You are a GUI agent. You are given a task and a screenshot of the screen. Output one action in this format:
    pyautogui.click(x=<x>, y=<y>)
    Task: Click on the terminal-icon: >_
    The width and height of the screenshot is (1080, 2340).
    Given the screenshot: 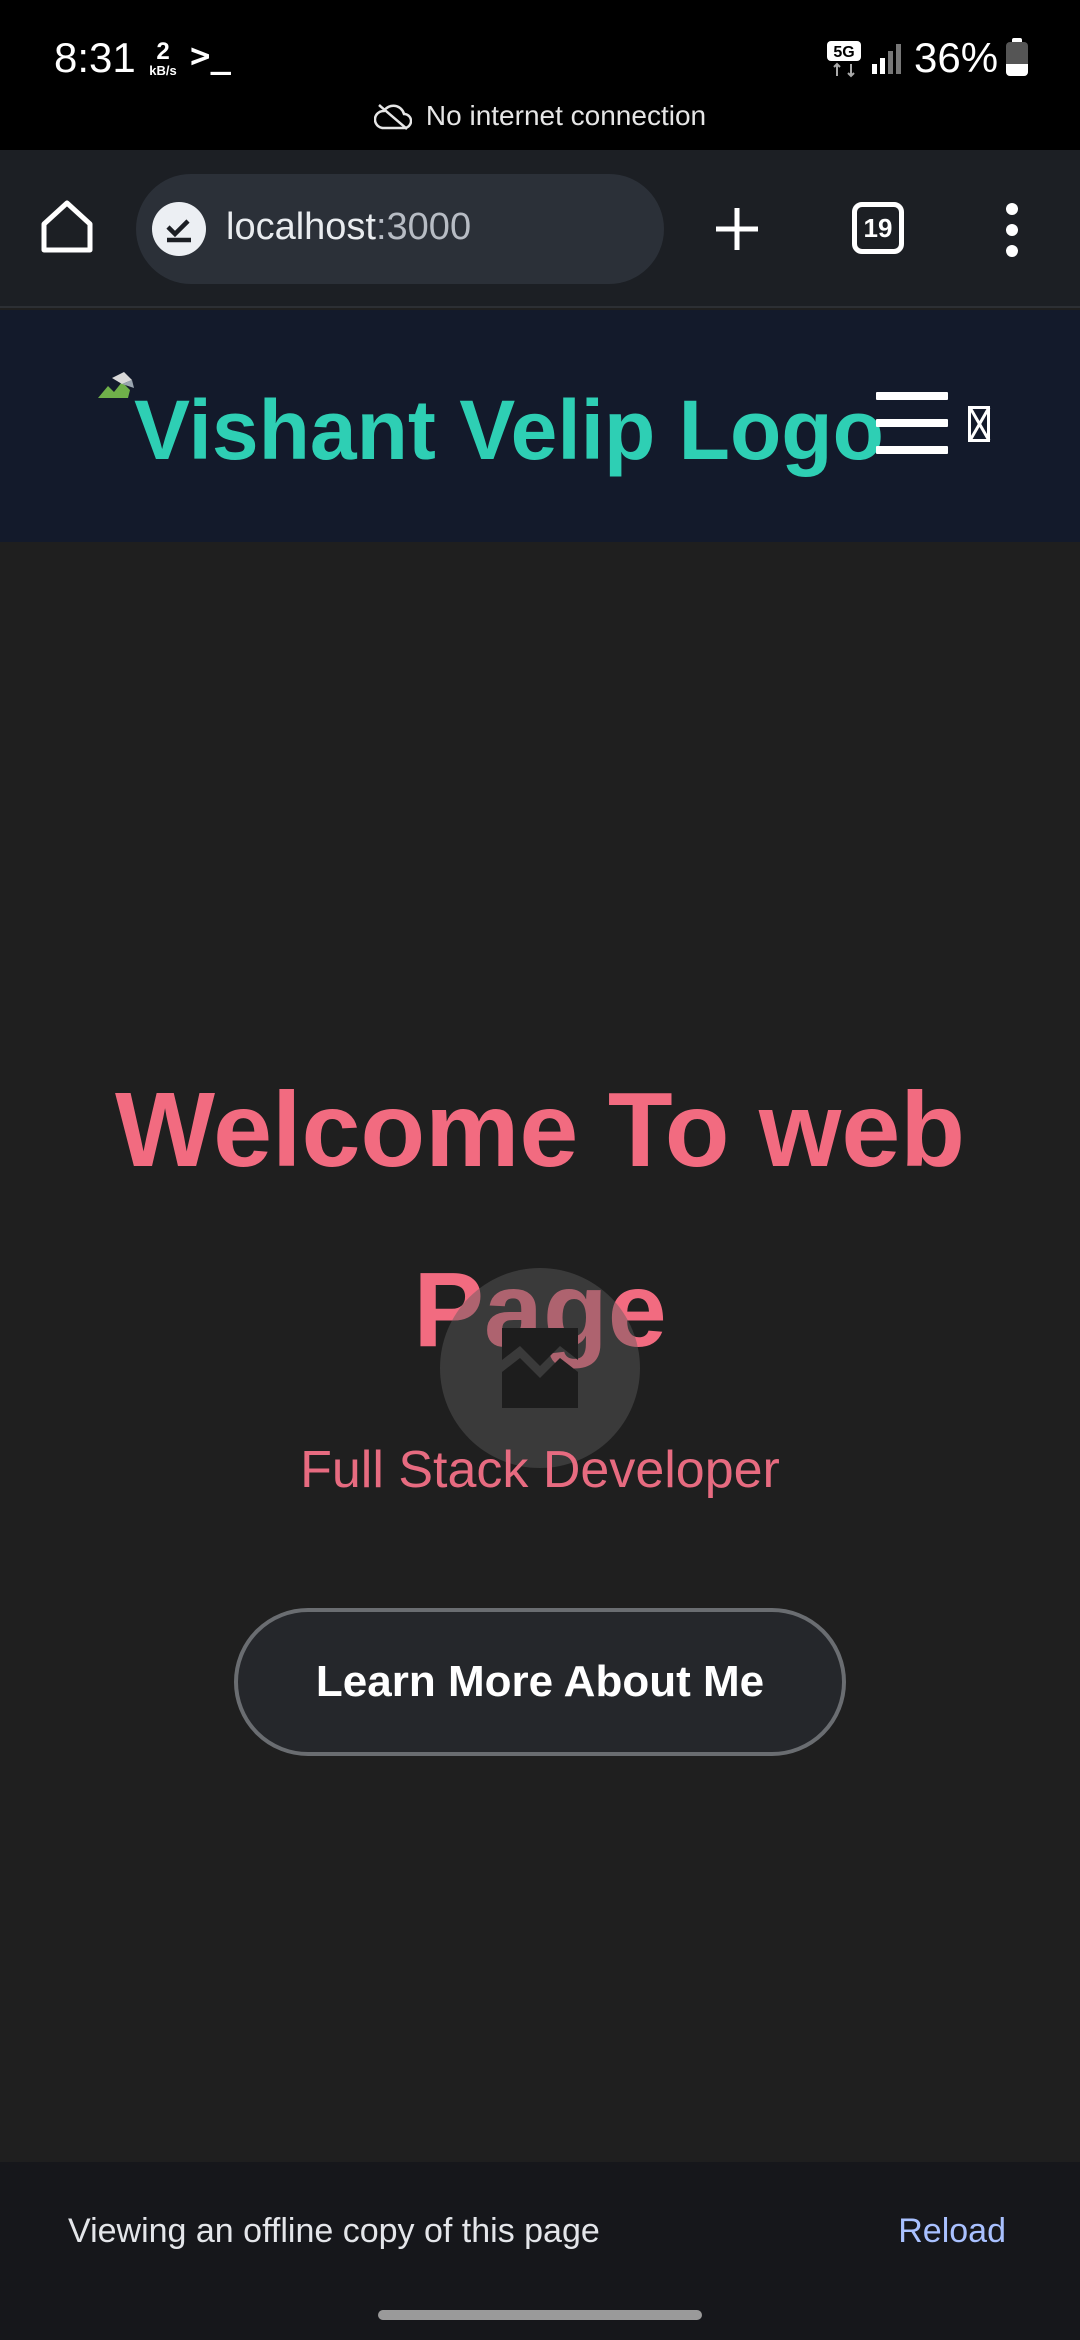 What is the action you would take?
    pyautogui.click(x=210, y=56)
    